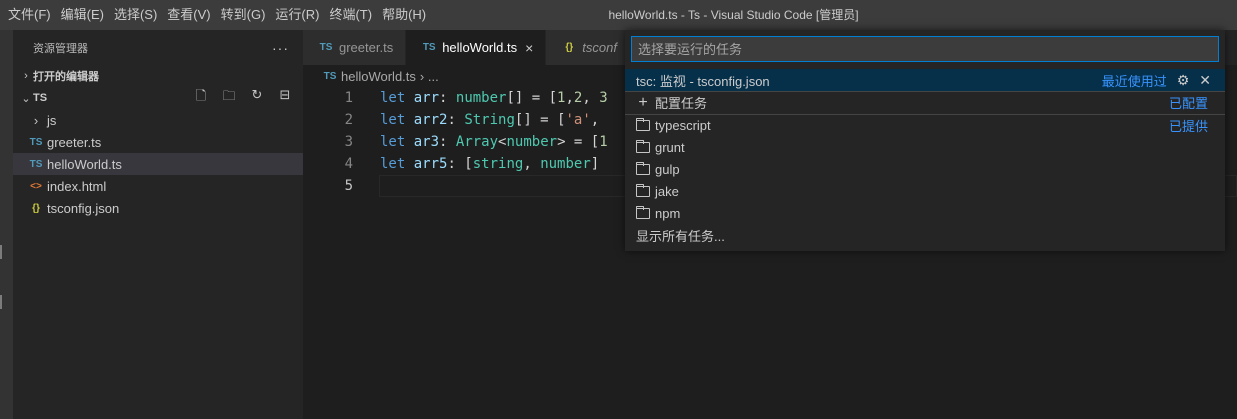 The image size is (1237, 419). Describe the element at coordinates (348, 142) in the screenshot. I see `line-number: 3` at that location.